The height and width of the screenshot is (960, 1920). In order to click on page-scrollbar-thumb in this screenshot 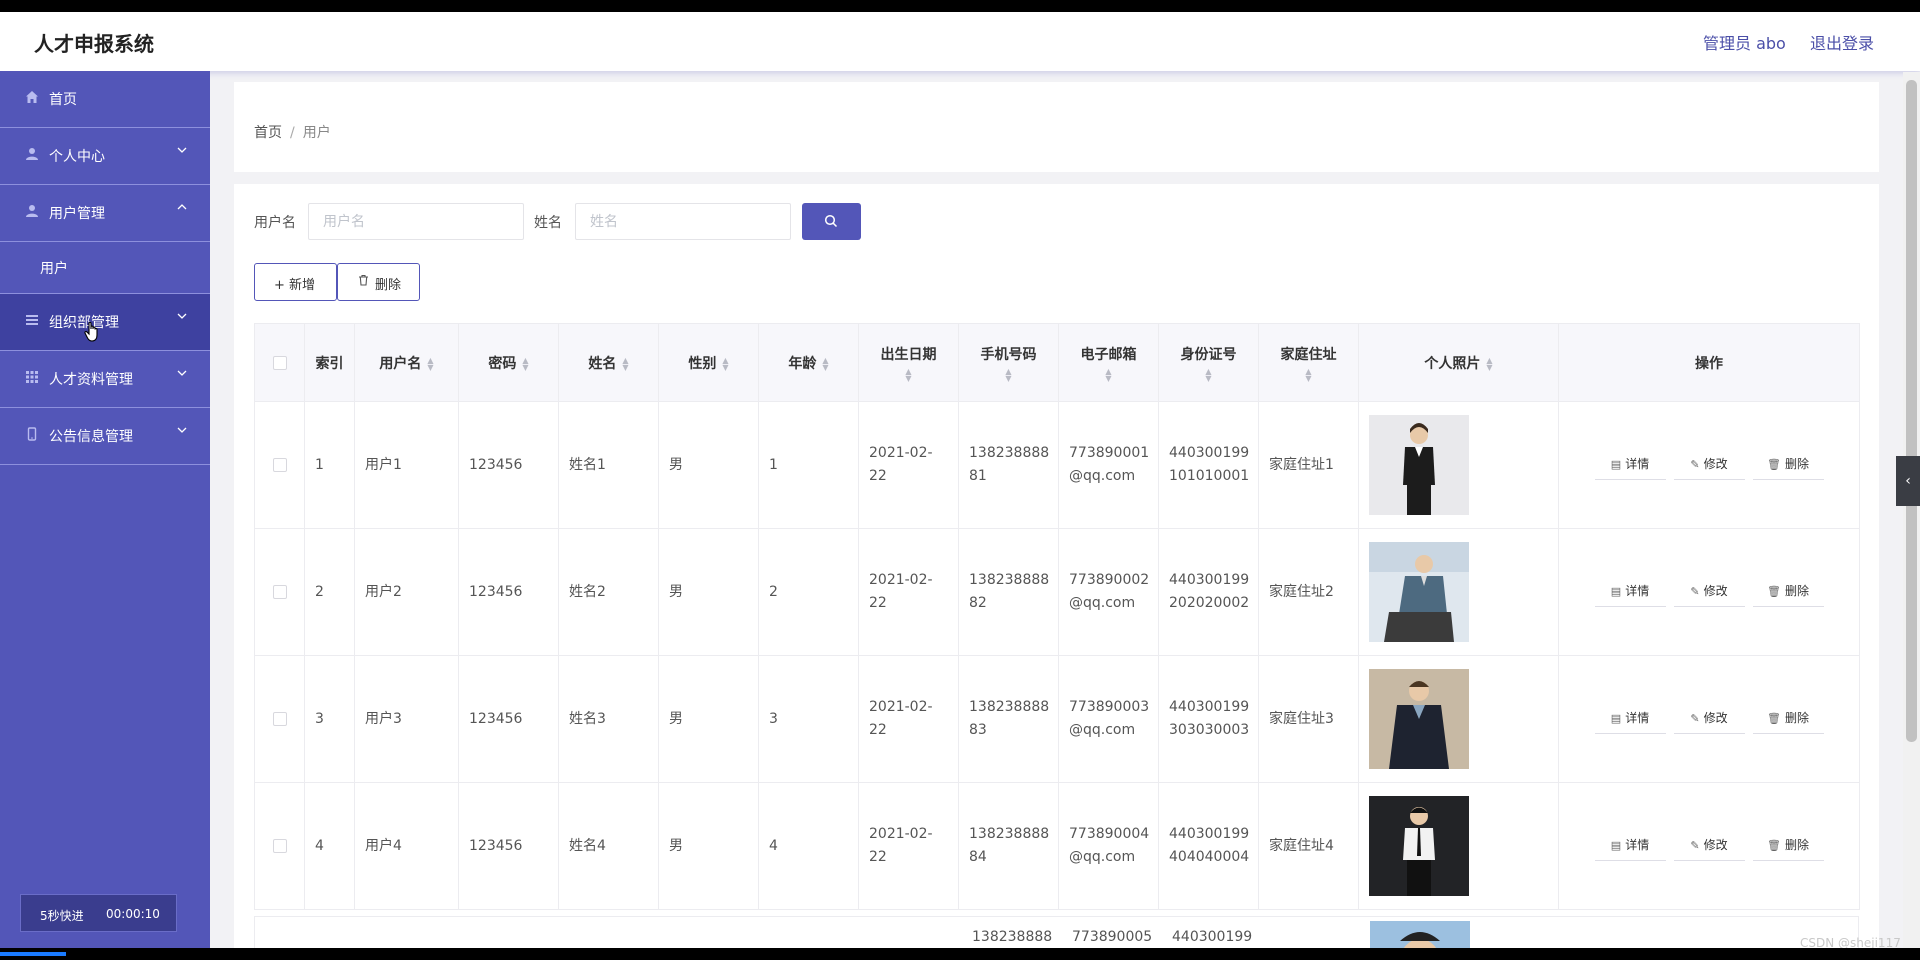, I will do `click(1911, 411)`.